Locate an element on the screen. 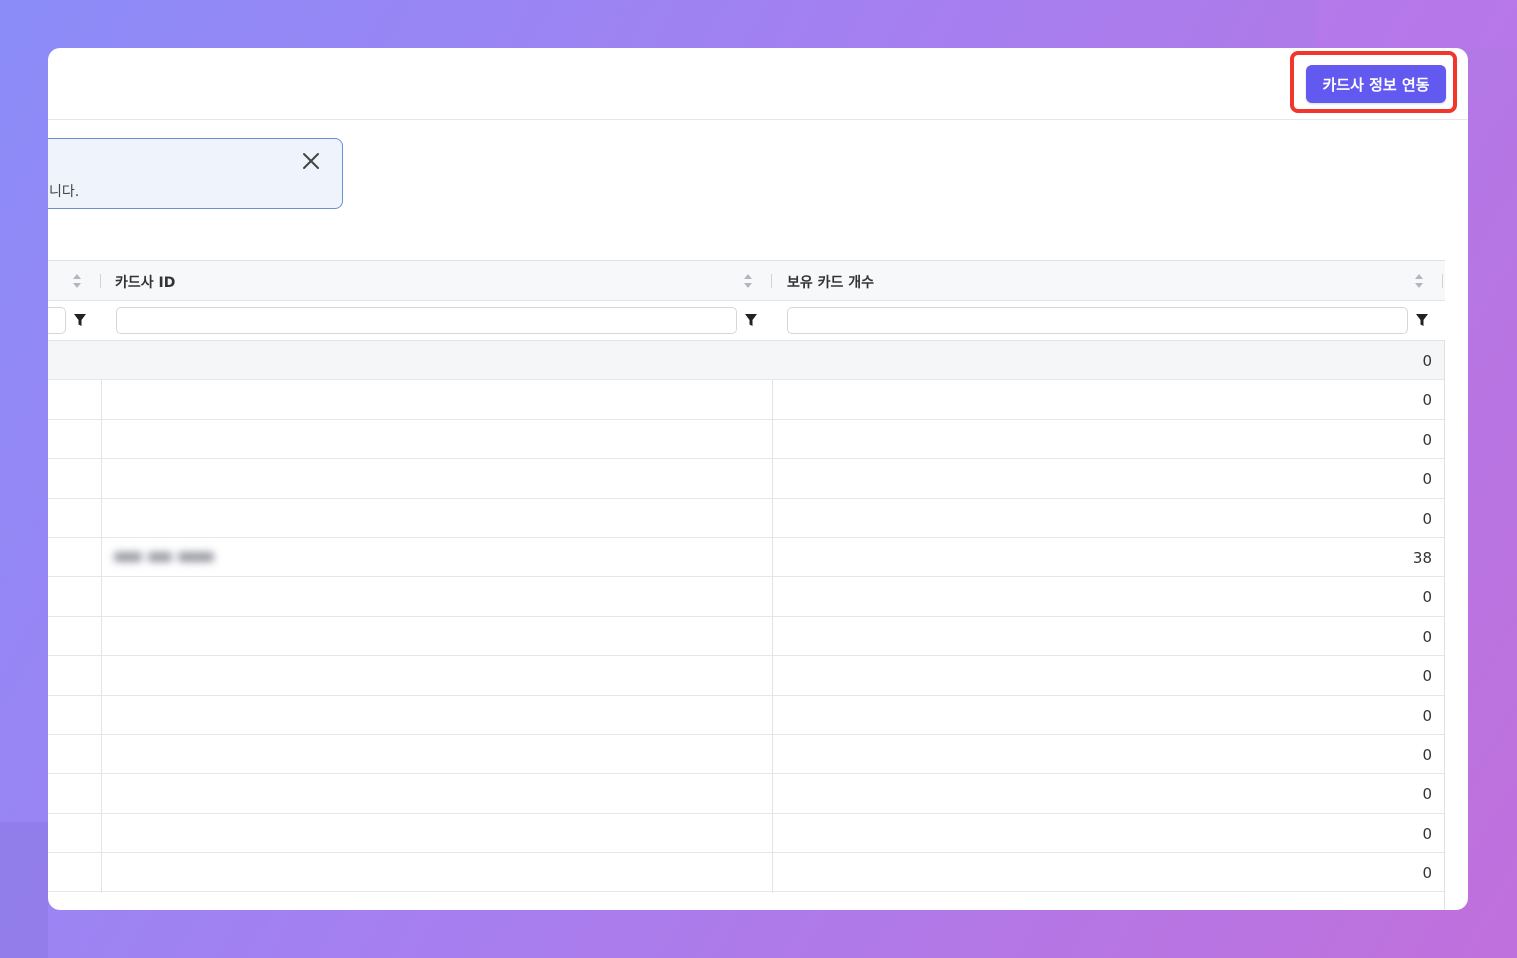 This screenshot has width=1517, height=958. close-icon is located at coordinates (311, 161).